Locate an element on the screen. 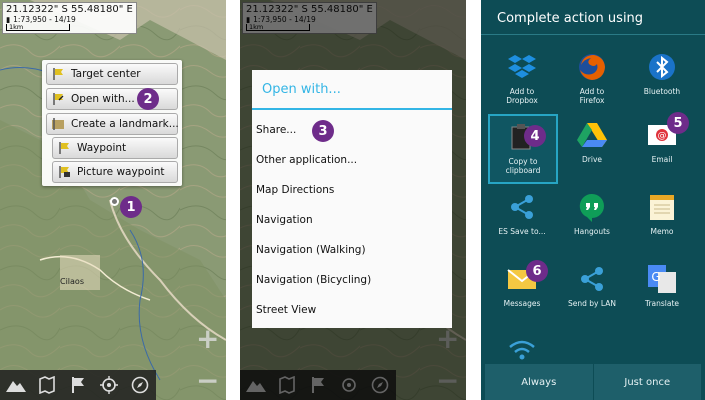 This screenshot has height=400, width=705. target-center-button: Target center is located at coordinates (112, 74).